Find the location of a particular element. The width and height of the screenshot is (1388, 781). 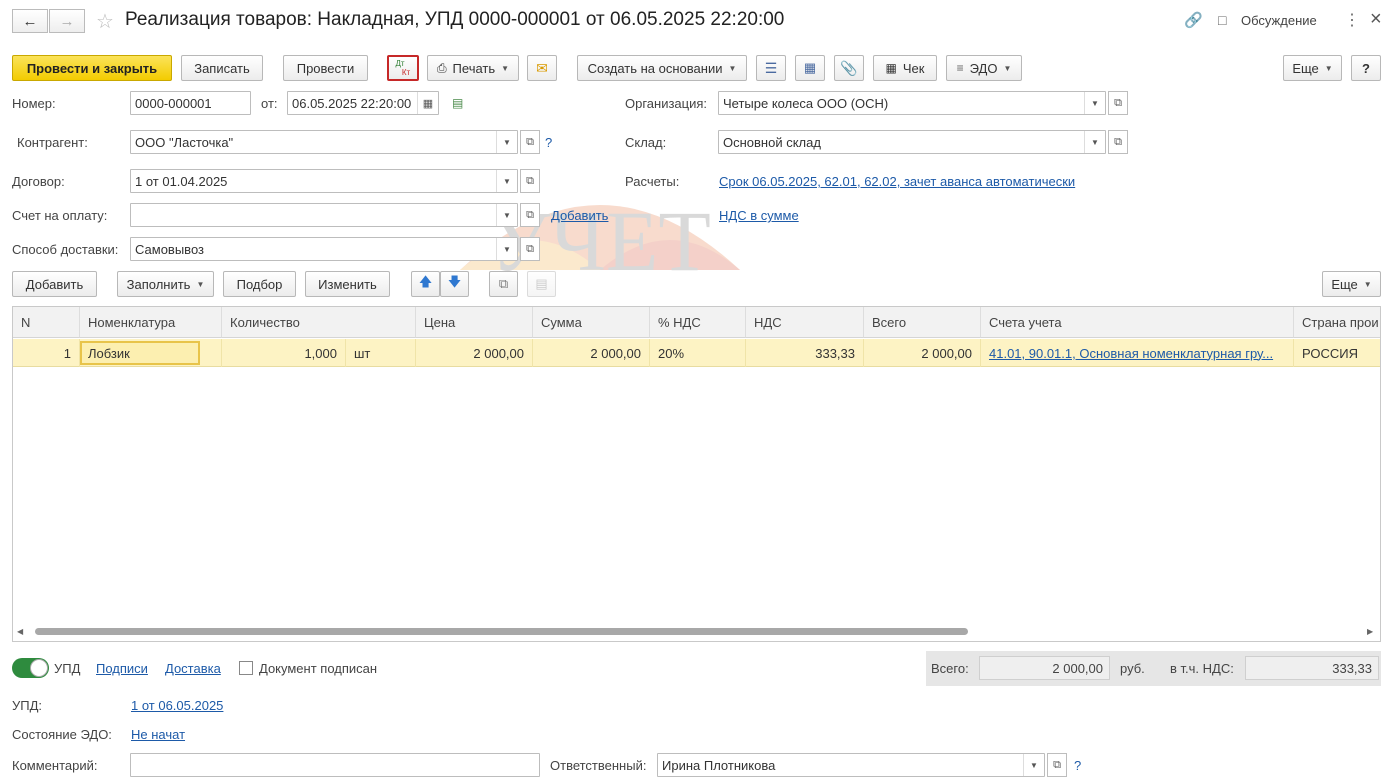

column-header-quantity: Количество is located at coordinates (319, 322).